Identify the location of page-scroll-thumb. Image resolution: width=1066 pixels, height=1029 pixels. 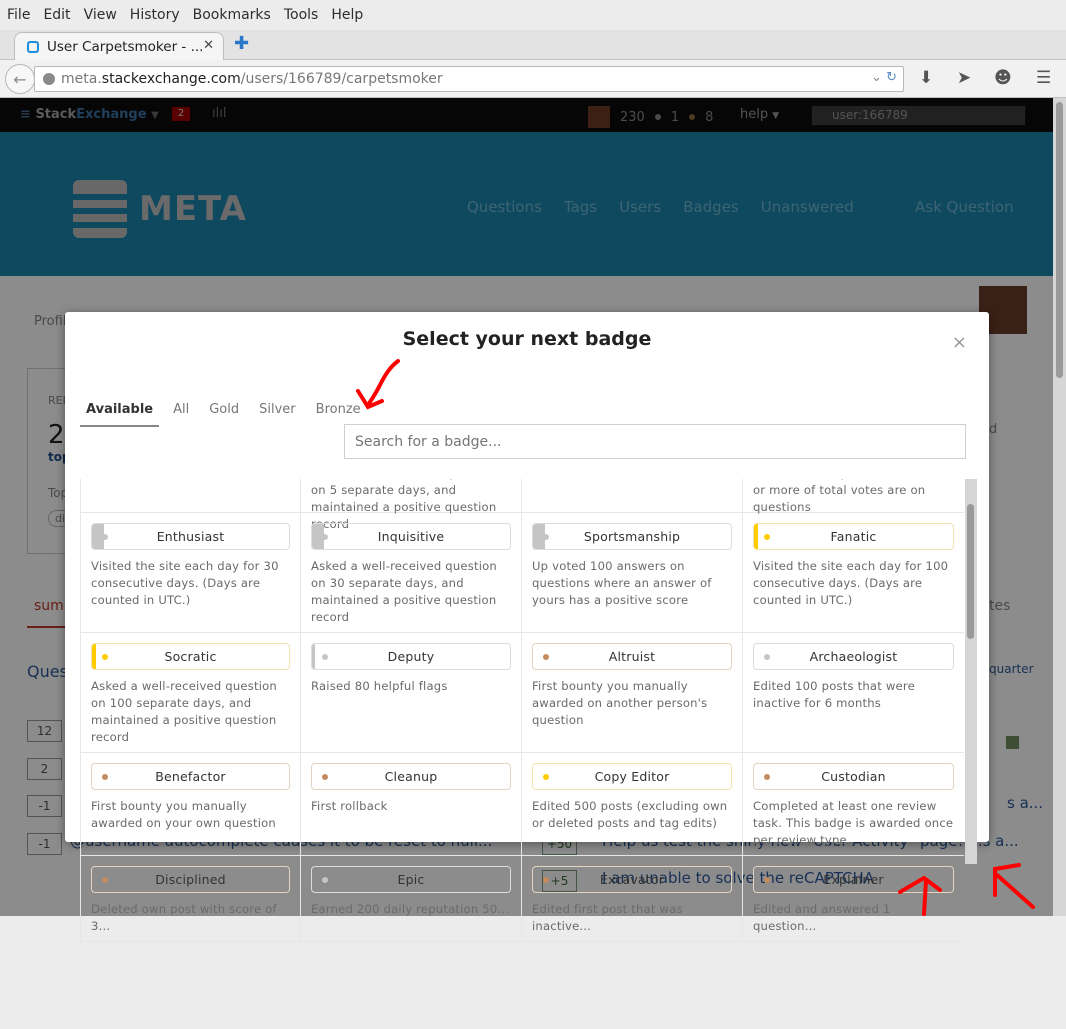
(1059, 240).